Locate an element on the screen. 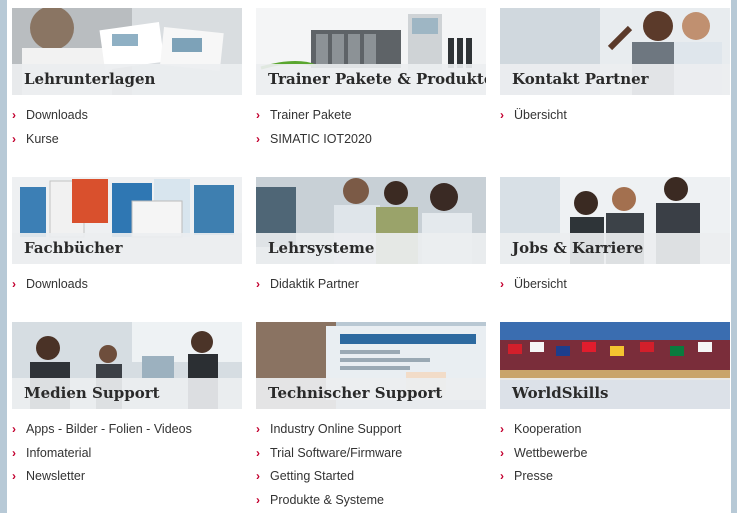 The height and width of the screenshot is (513, 737). link-item: › Wettbewerbe is located at coordinates (617, 454).